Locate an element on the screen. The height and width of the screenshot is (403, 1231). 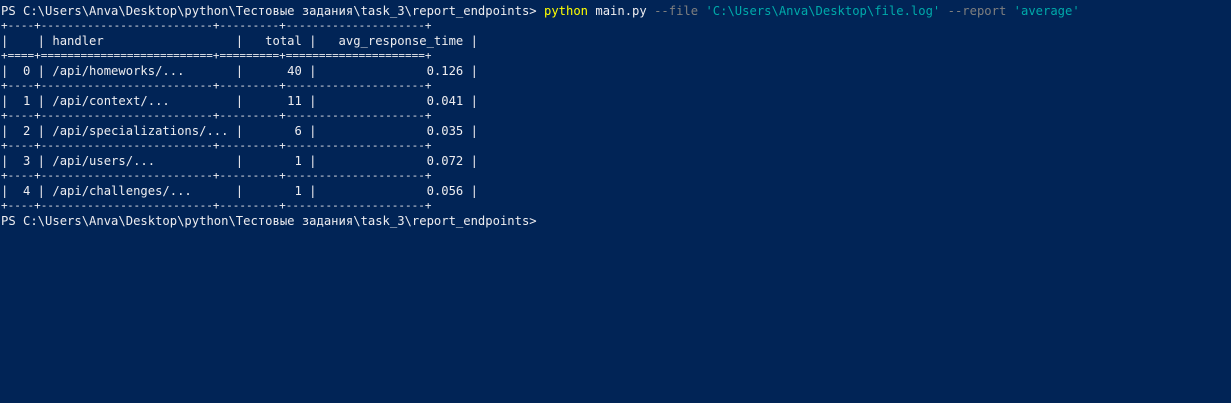
table-row: | 0 | /api/homeworks/... | 40 | 0.126 | is located at coordinates (239, 71).